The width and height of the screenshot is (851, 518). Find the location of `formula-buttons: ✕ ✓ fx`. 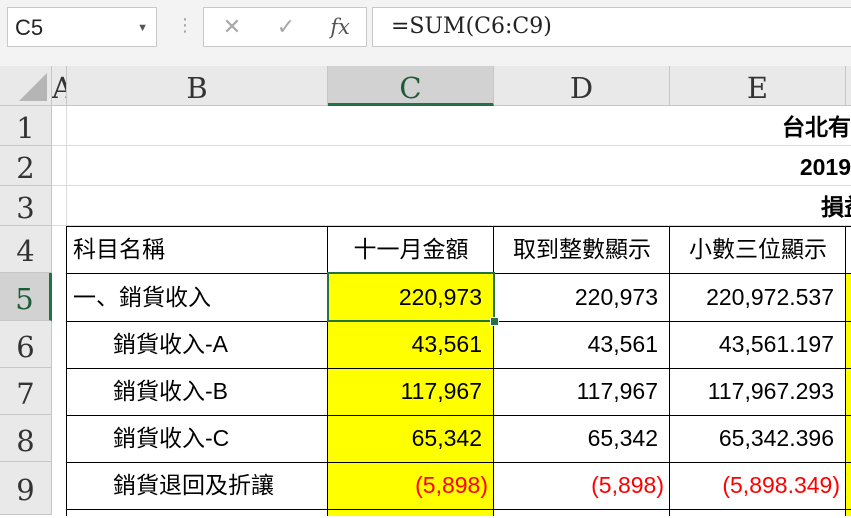

formula-buttons: ✕ ✓ fx is located at coordinates (285, 27).